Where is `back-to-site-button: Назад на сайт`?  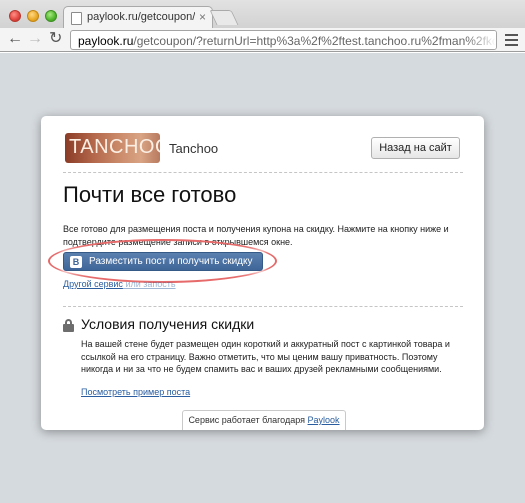
back-to-site-button: Назад на сайт is located at coordinates (415, 148).